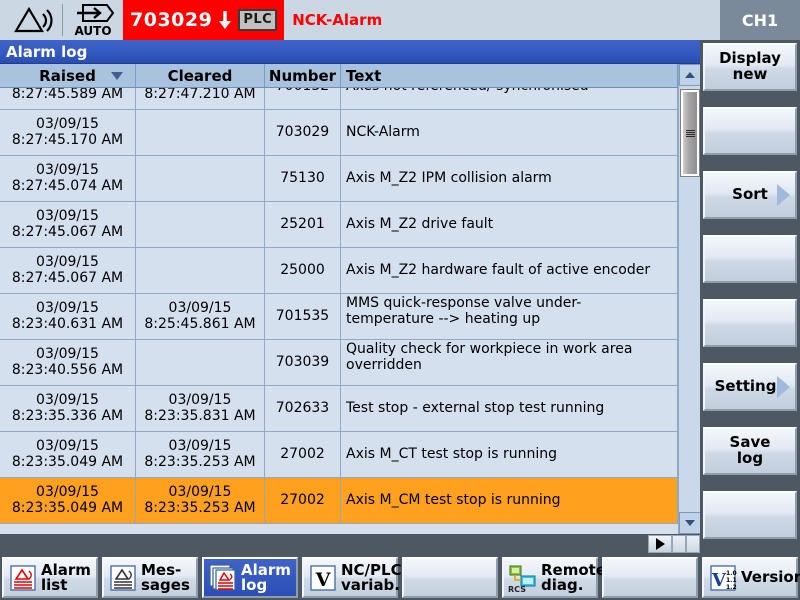 The image size is (800, 600). I want to click on scrollbar-thumb, so click(690, 133).